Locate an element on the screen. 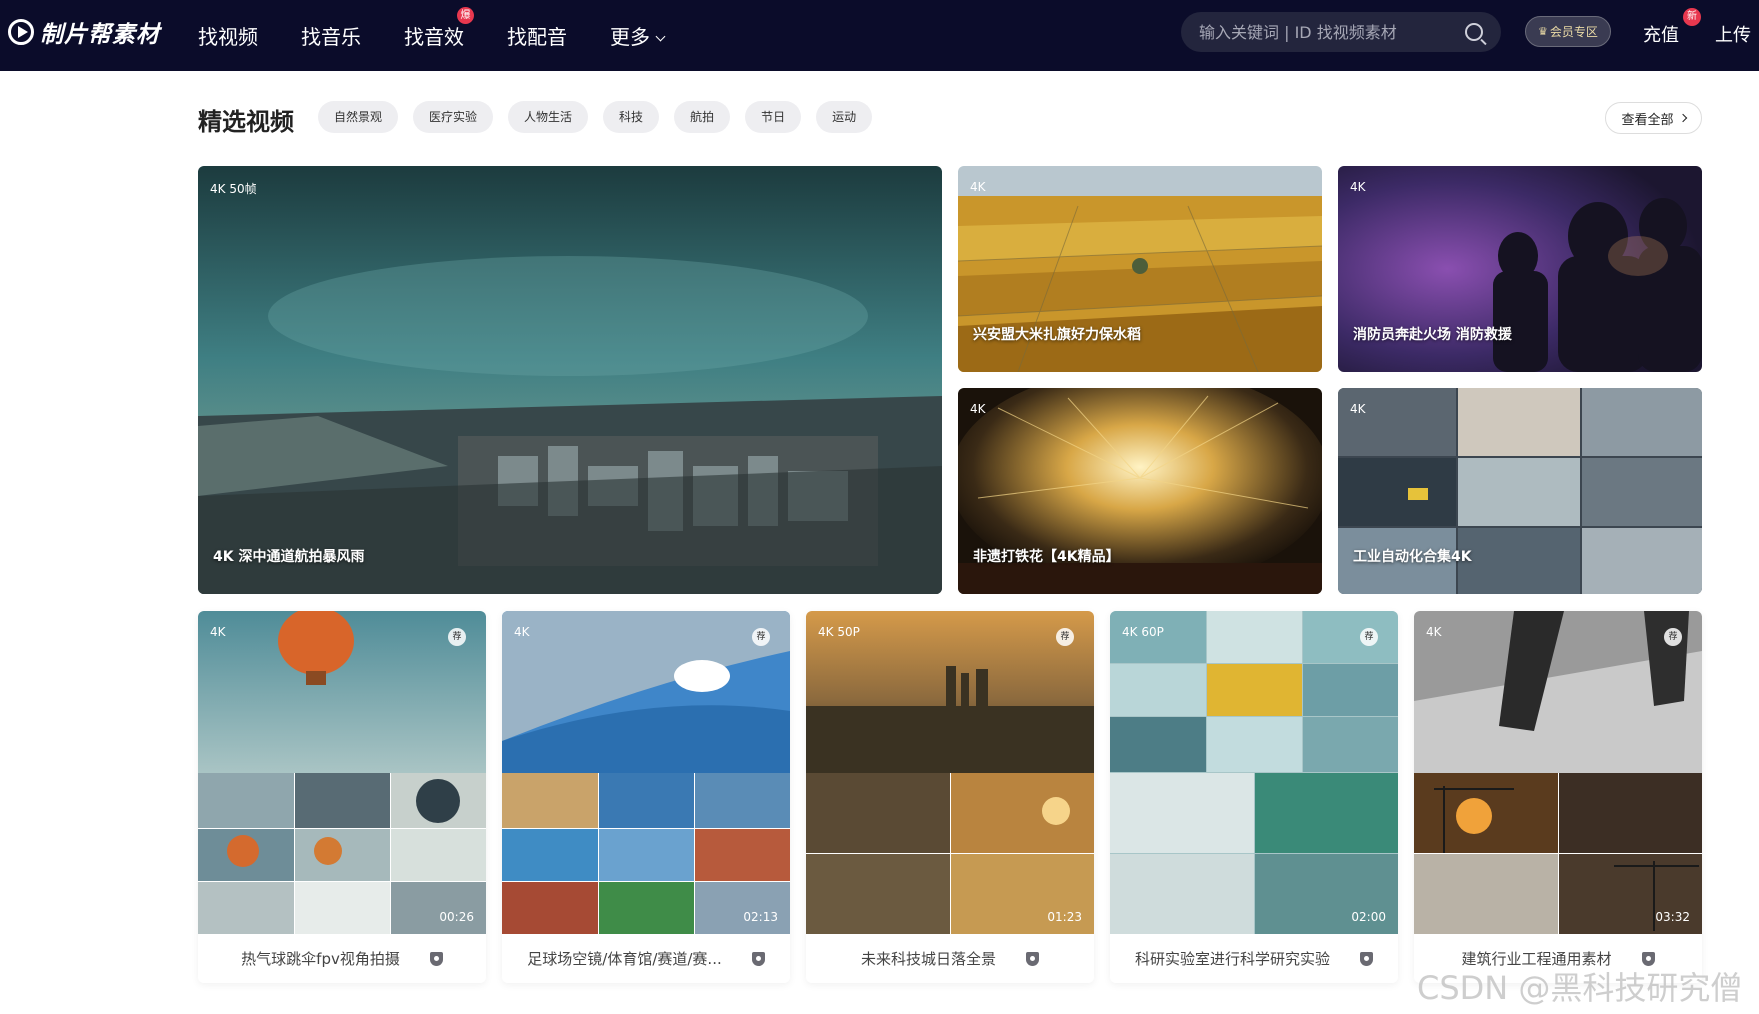 This screenshot has width=1759, height=1014. video-caption: 未来科技城日落全景 is located at coordinates (950, 958).